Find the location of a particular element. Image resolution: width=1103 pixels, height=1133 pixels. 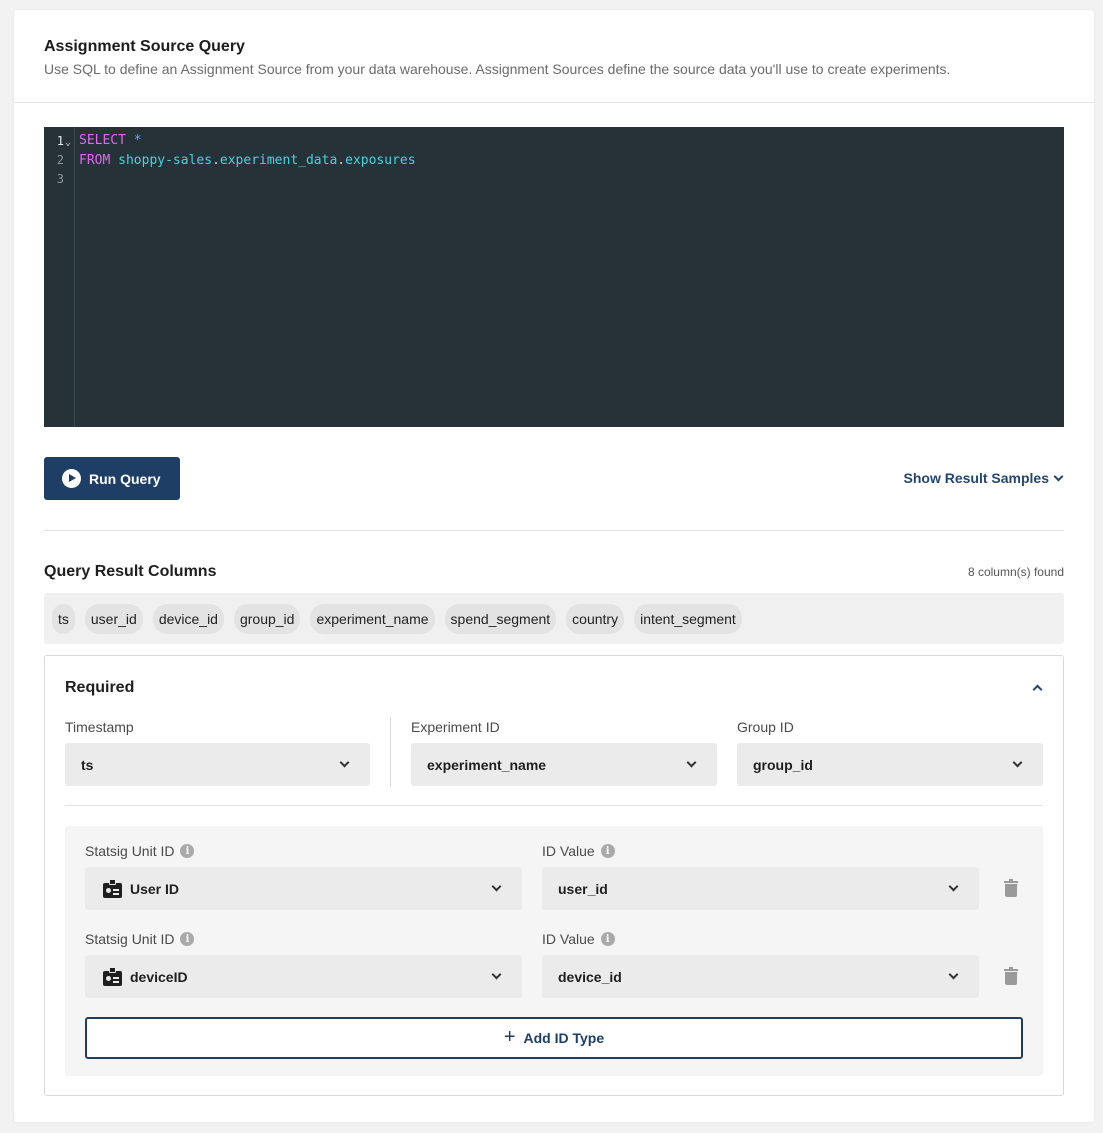

id-value-select: device_id is located at coordinates (760, 976).